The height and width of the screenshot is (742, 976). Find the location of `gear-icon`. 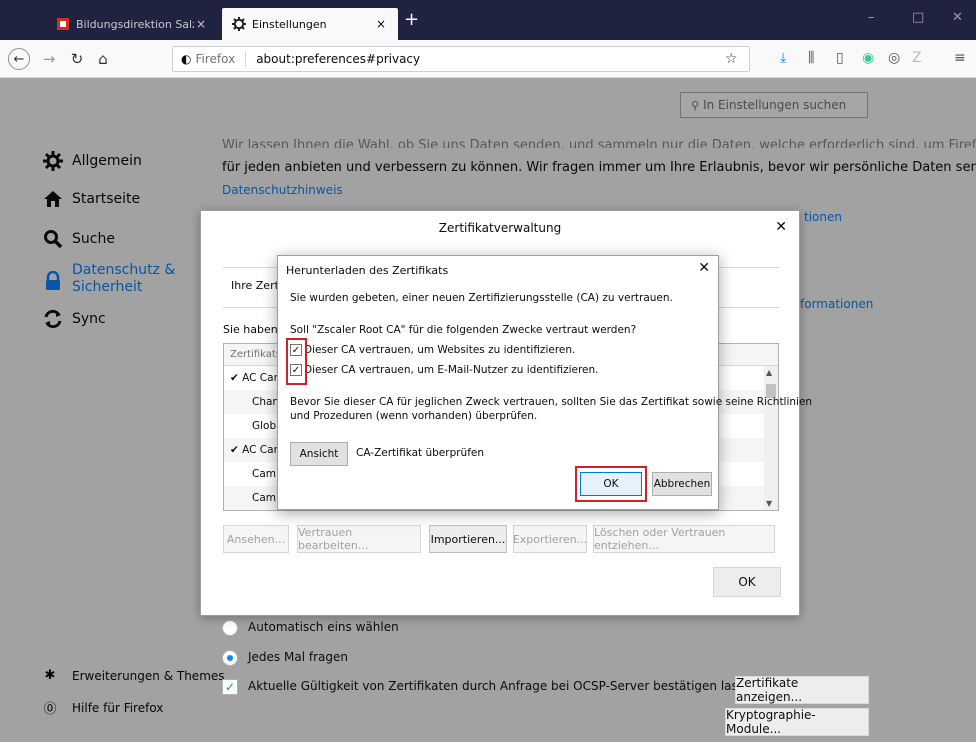

gear-icon is located at coordinates (239, 24).